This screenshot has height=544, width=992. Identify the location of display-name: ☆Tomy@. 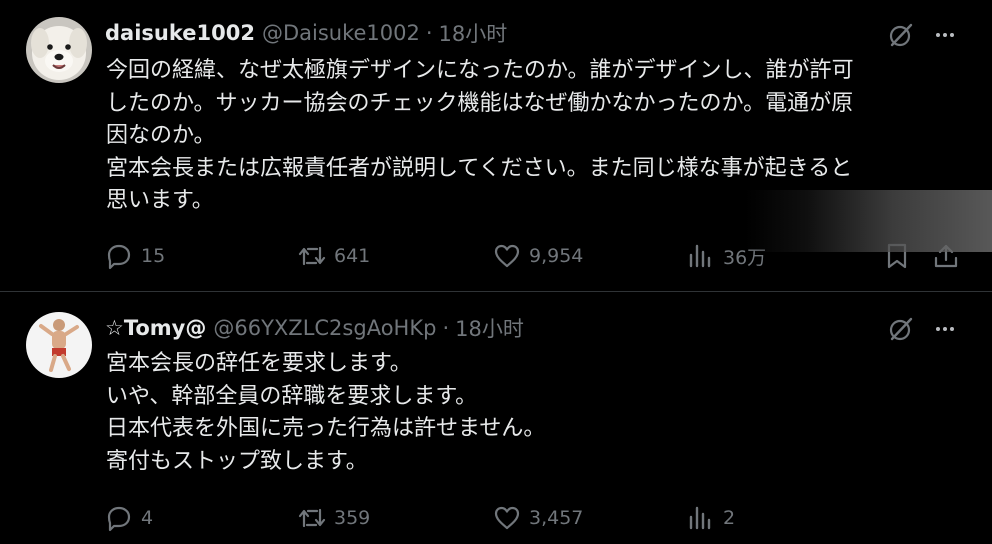
(155, 328).